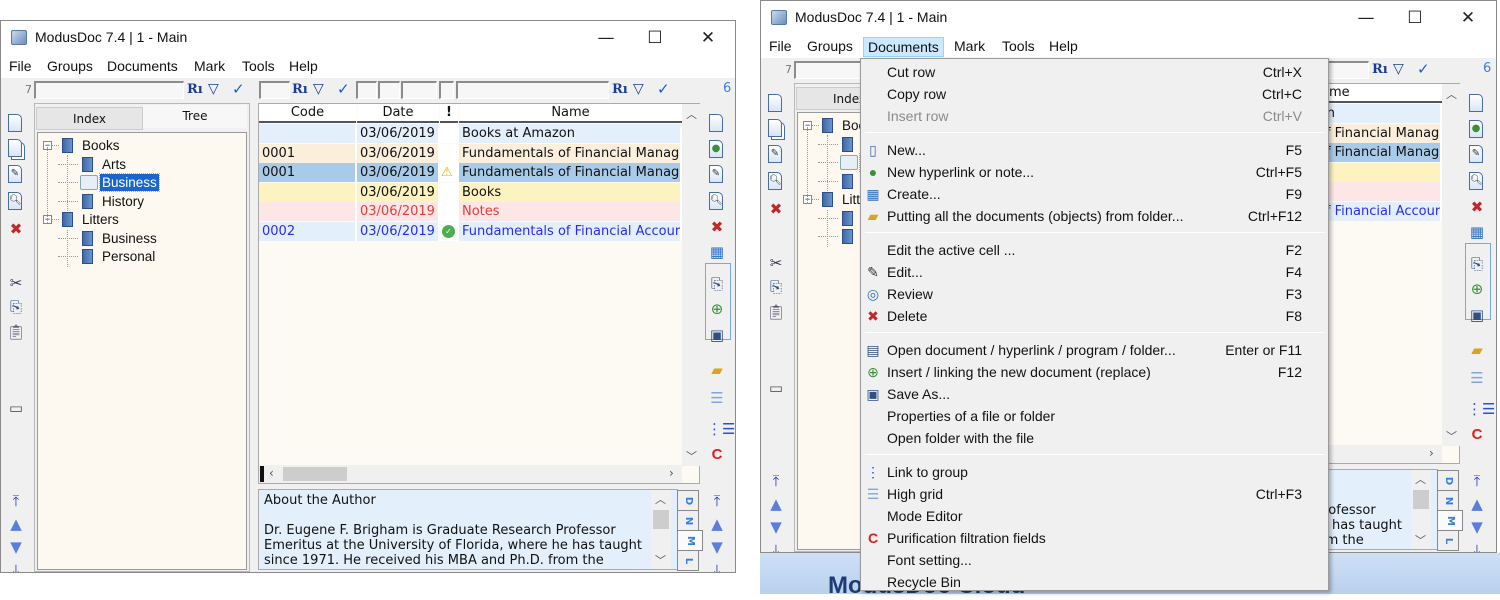 The height and width of the screenshot is (600, 1500). What do you see at coordinates (1094, 494) in the screenshot?
I see `menu-item-high-grid: ☰ High grid Ctrl+F3` at bounding box center [1094, 494].